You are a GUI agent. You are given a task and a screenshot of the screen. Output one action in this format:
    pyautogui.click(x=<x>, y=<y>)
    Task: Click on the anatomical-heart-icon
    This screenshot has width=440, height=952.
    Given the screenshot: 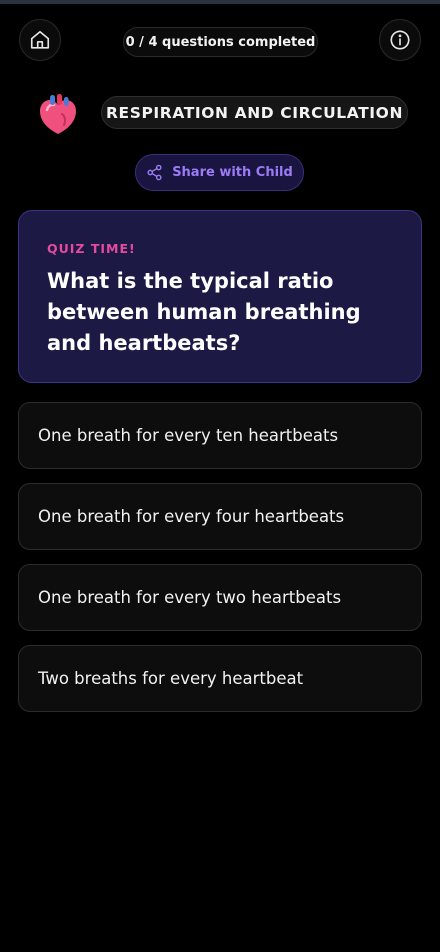 What is the action you would take?
    pyautogui.click(x=58, y=115)
    